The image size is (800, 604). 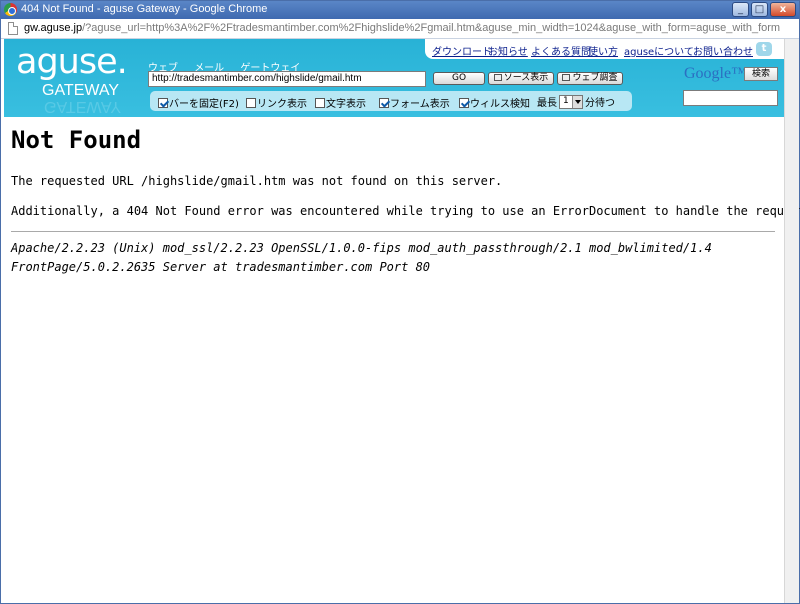 I want to click on show-forms-checkbox, so click(x=384, y=103).